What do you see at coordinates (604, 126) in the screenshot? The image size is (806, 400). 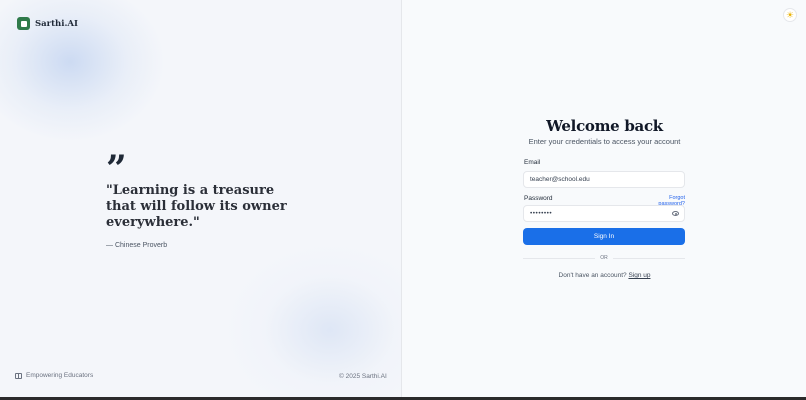 I see `page-title: Welcome back` at bounding box center [604, 126].